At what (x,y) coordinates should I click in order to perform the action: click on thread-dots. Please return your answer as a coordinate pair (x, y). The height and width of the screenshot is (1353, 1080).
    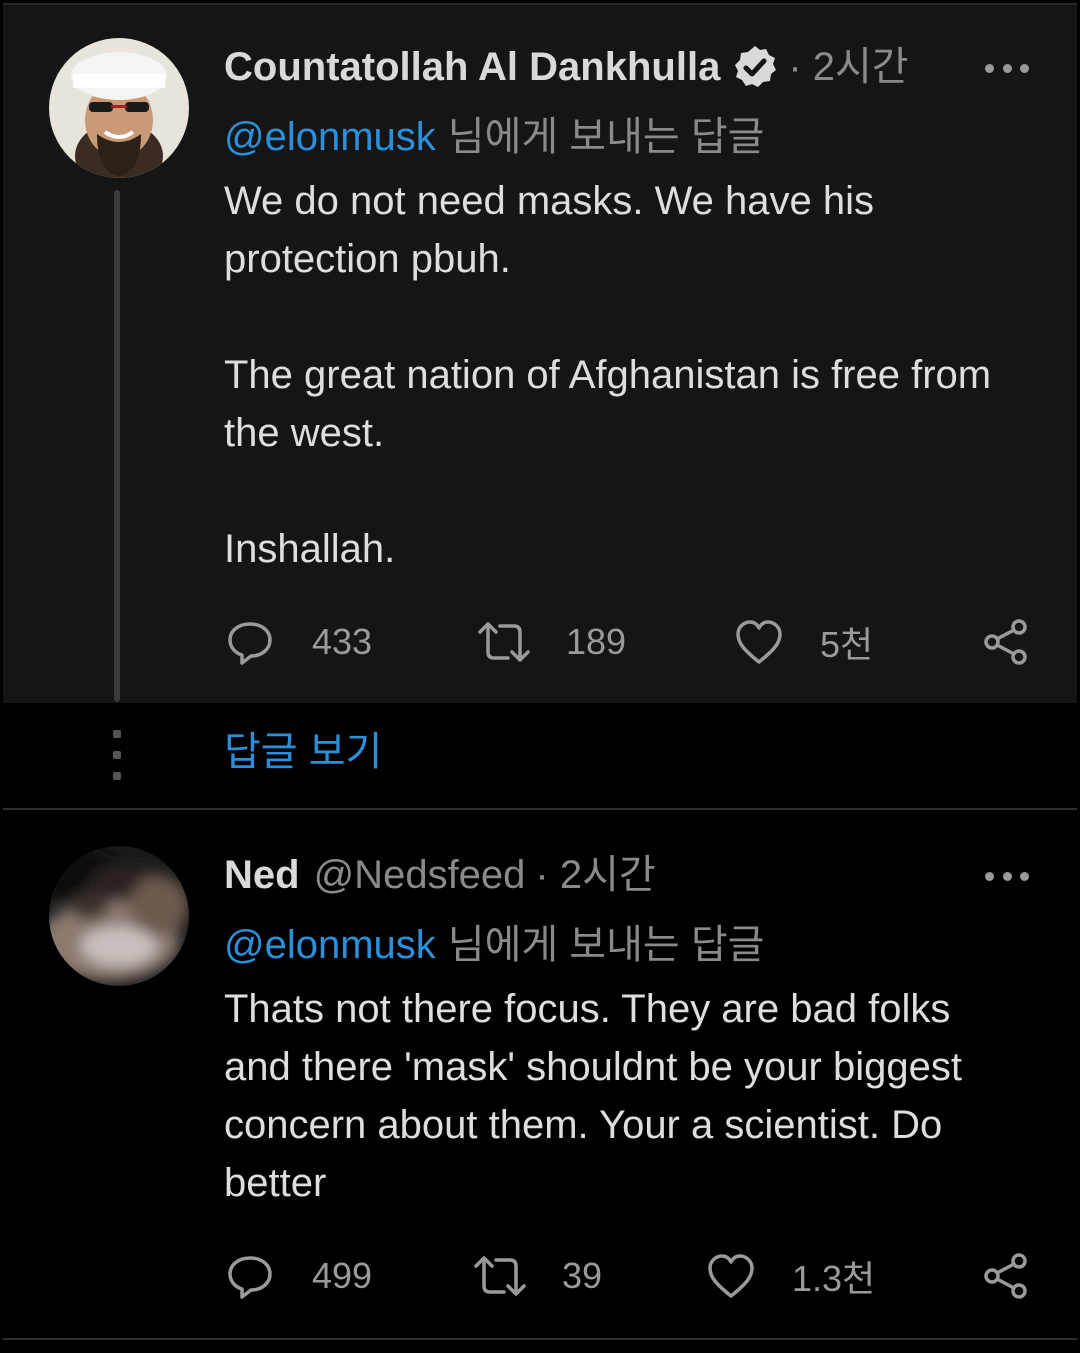
    Looking at the image, I should click on (118, 755).